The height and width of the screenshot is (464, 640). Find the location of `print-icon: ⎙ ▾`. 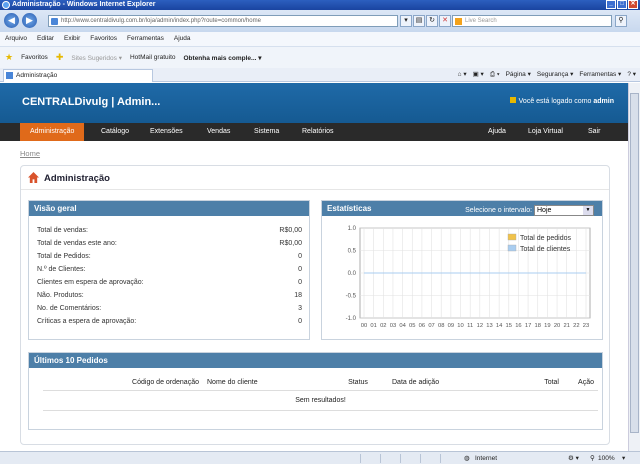

print-icon: ⎙ ▾ is located at coordinates (495, 75).